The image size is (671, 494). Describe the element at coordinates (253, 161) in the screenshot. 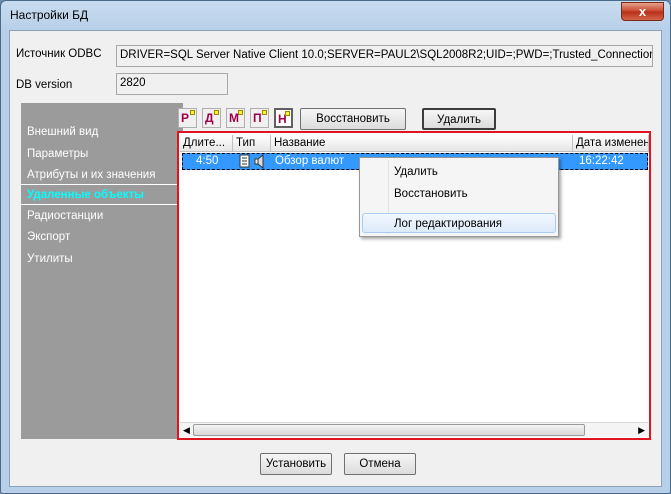

I see `news-type-icon` at that location.